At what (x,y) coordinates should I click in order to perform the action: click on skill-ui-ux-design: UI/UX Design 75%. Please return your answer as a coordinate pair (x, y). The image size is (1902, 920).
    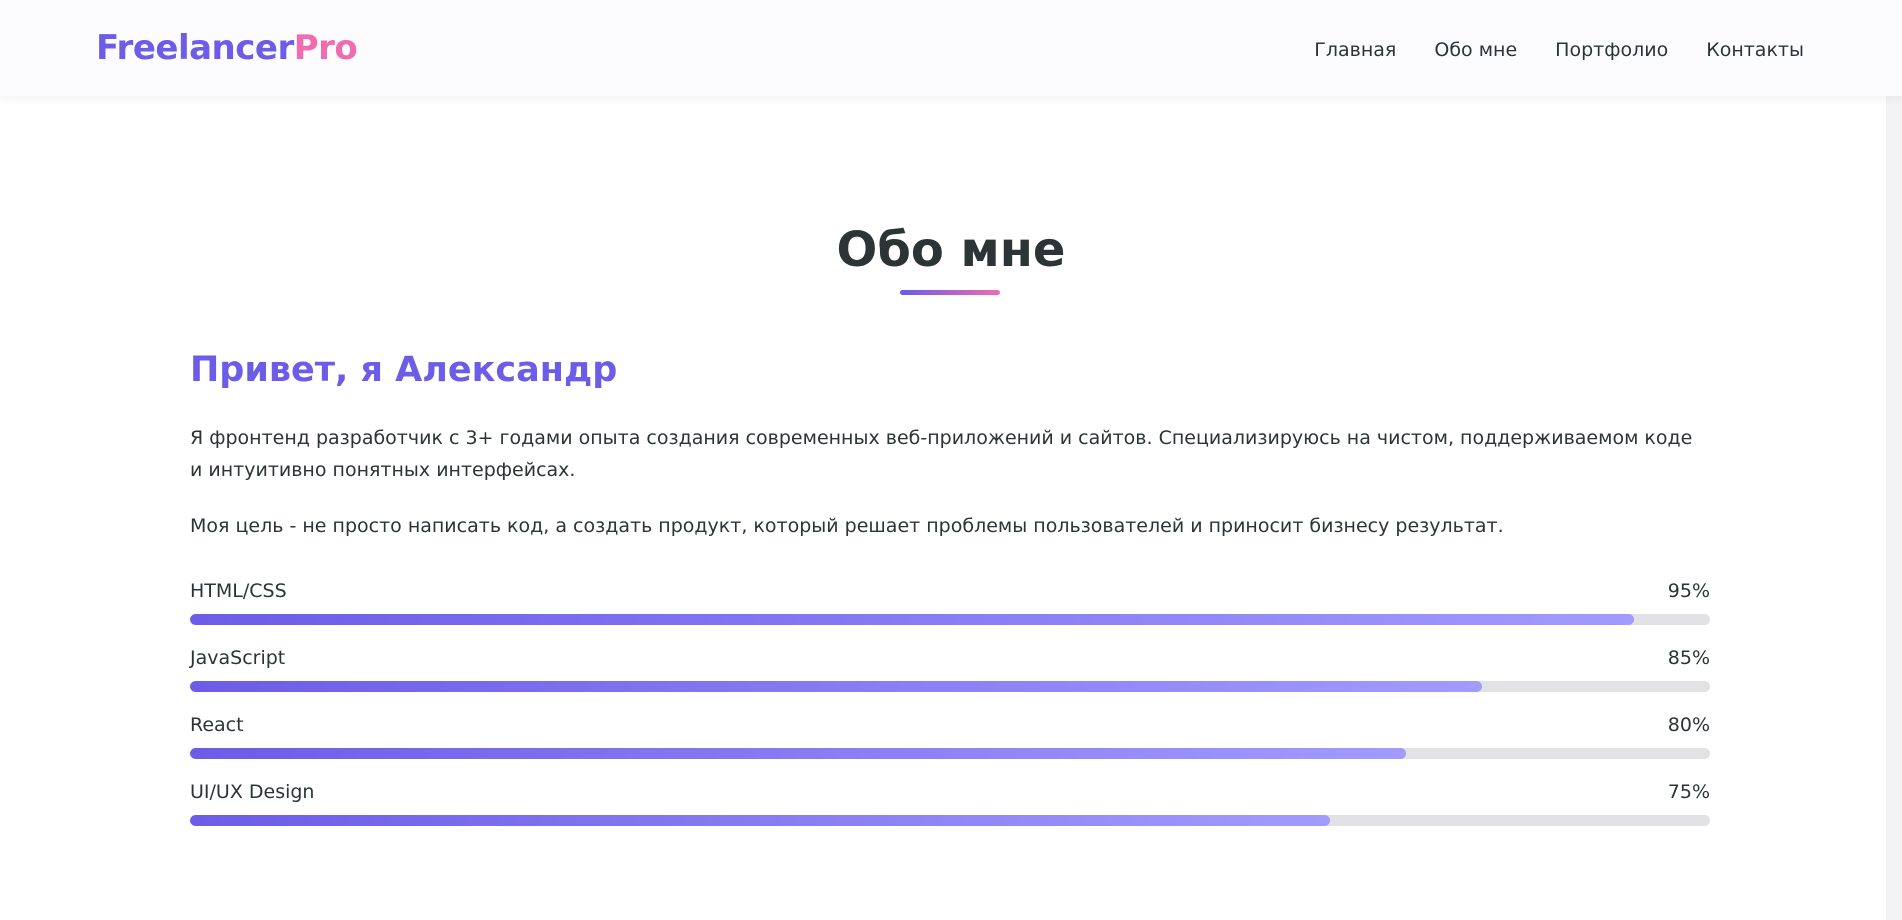
    Looking at the image, I should click on (950, 803).